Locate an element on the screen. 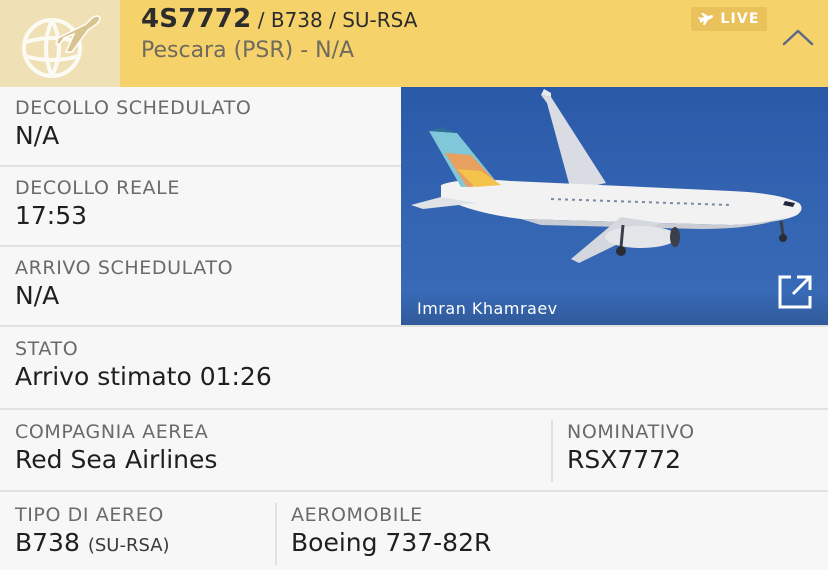 The width and height of the screenshot is (828, 570). aircraft-type-value: B738 (SU-RSA) is located at coordinates (92, 542).